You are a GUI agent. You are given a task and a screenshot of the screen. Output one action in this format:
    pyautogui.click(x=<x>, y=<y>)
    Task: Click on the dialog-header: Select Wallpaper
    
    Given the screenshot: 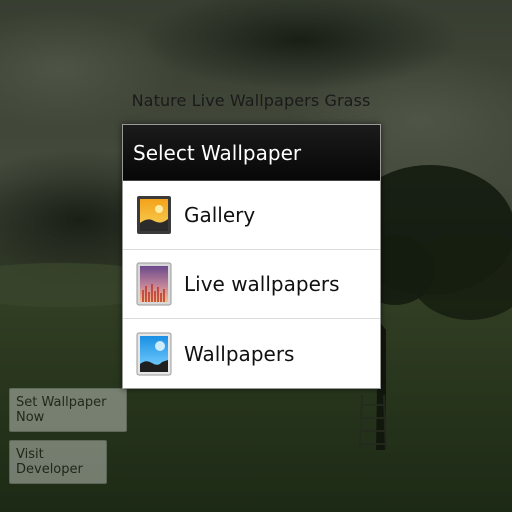 What is the action you would take?
    pyautogui.click(x=251, y=153)
    